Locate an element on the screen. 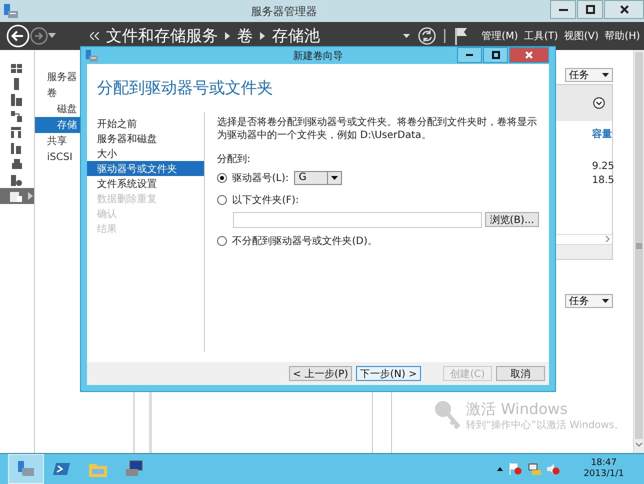 Image resolution: width=644 pixels, height=484 pixels. activation-text: 转到“操作中心”以激活 Windows。 is located at coordinates (545, 425).